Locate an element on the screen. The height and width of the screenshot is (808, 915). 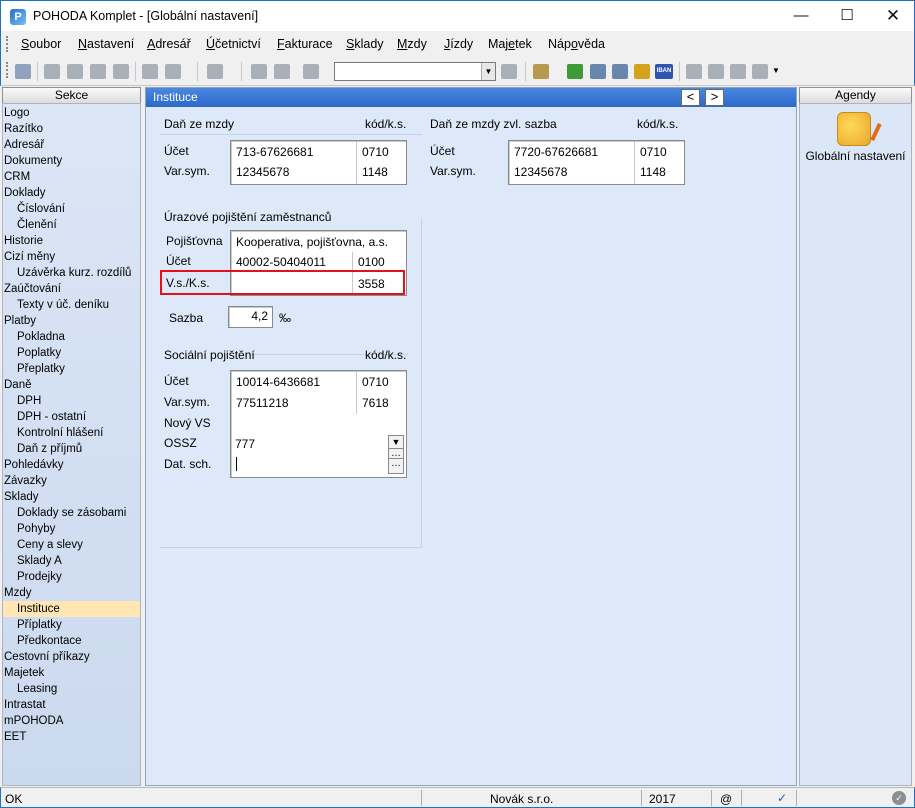
sidebar-item: Mzdy is located at coordinates (17, 593).